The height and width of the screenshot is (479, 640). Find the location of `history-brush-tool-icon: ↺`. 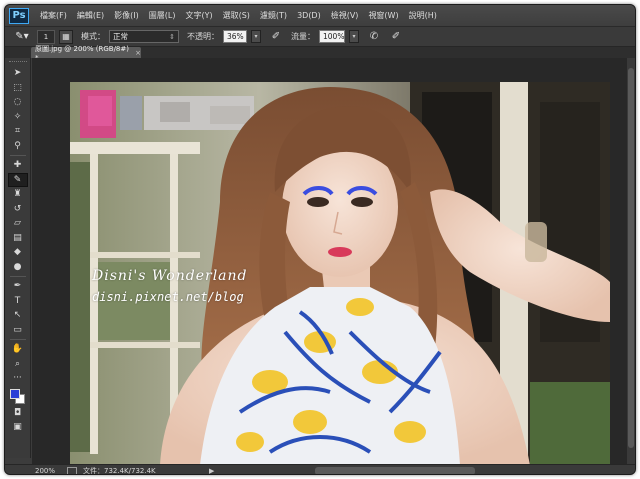

history-brush-tool-icon: ↺ is located at coordinates (18, 209).